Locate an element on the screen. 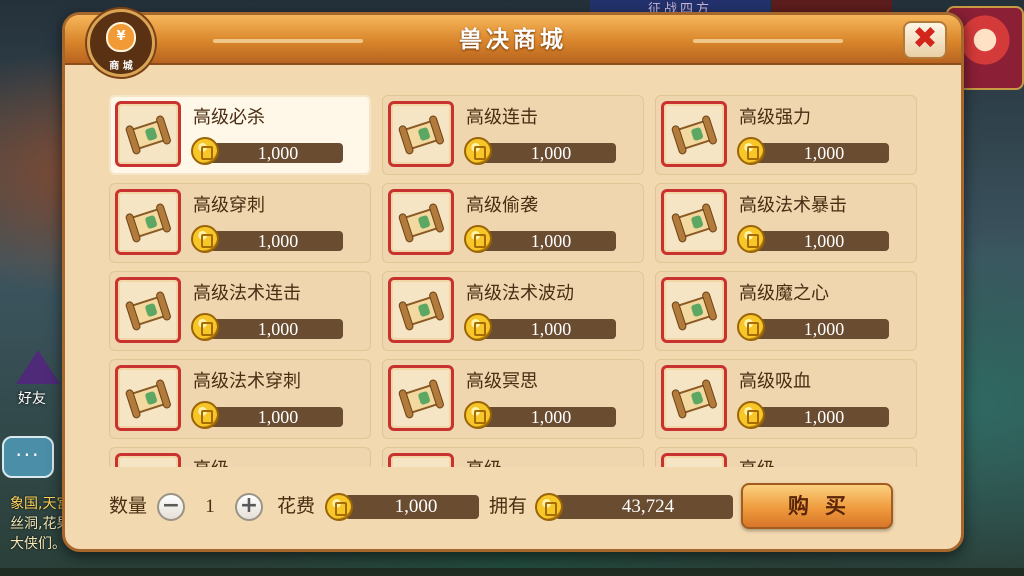  item-card: 高级偷袭 1,000 is located at coordinates (513, 223).